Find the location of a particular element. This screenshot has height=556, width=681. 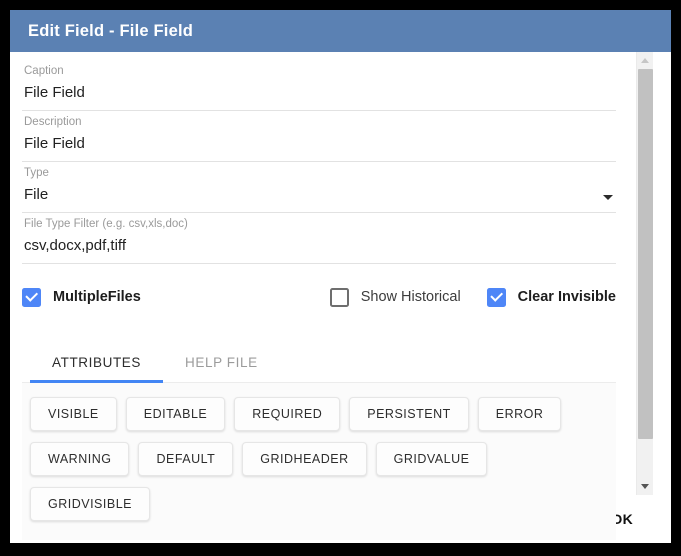

type-field: Type File is located at coordinates (319, 189).